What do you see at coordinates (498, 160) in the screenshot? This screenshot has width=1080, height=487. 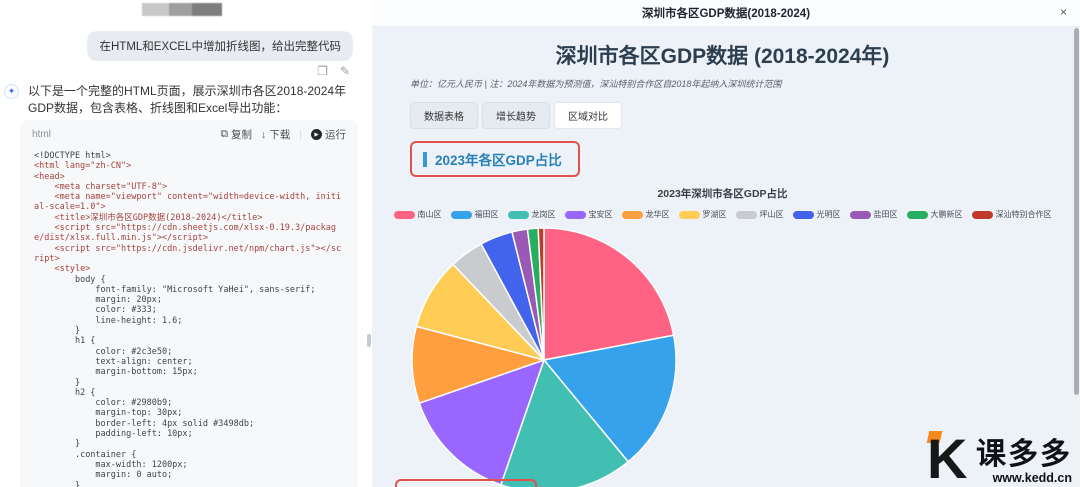 I see `section-title: 2023年各区GDP占比` at bounding box center [498, 160].